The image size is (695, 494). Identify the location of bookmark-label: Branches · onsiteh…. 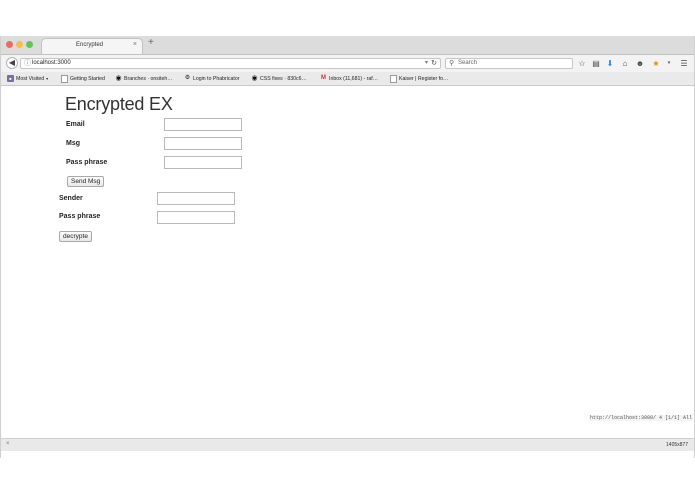
(148, 78).